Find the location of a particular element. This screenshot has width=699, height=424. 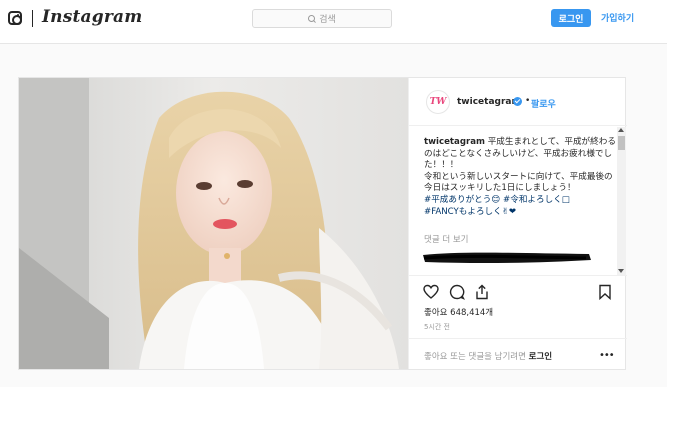

caption-author: twicetagram is located at coordinates (454, 142).